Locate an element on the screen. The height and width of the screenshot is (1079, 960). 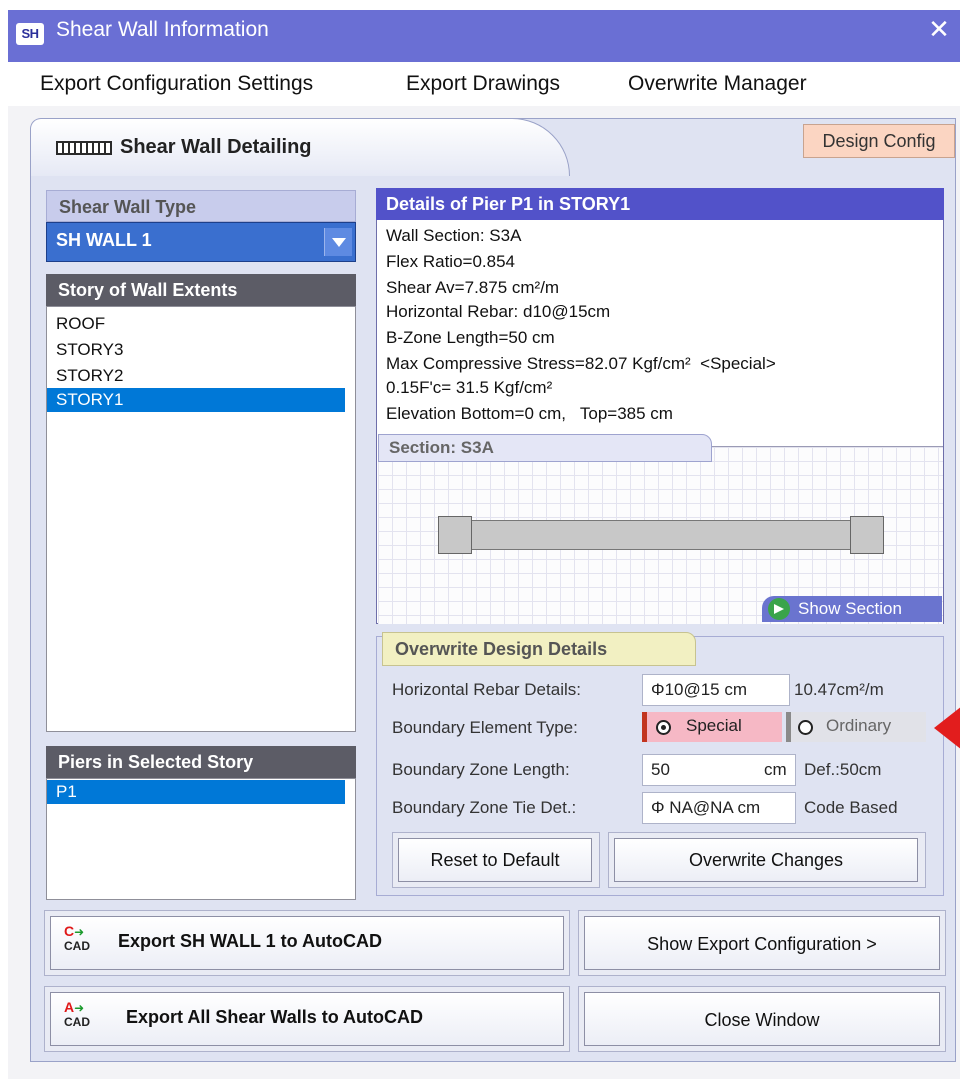
arrow-right-icon is located at coordinates (779, 609).